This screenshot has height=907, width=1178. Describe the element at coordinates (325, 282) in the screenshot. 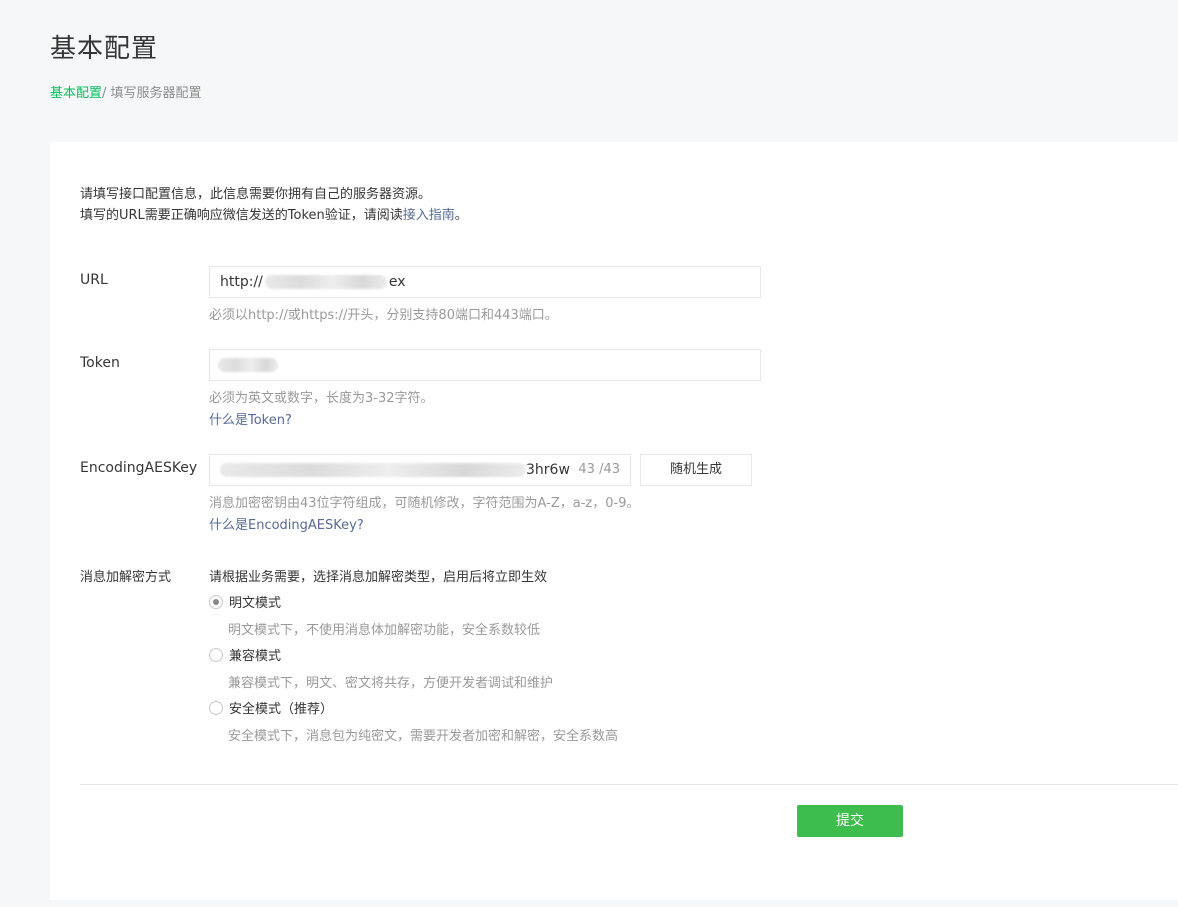

I see `url-redacted` at that location.